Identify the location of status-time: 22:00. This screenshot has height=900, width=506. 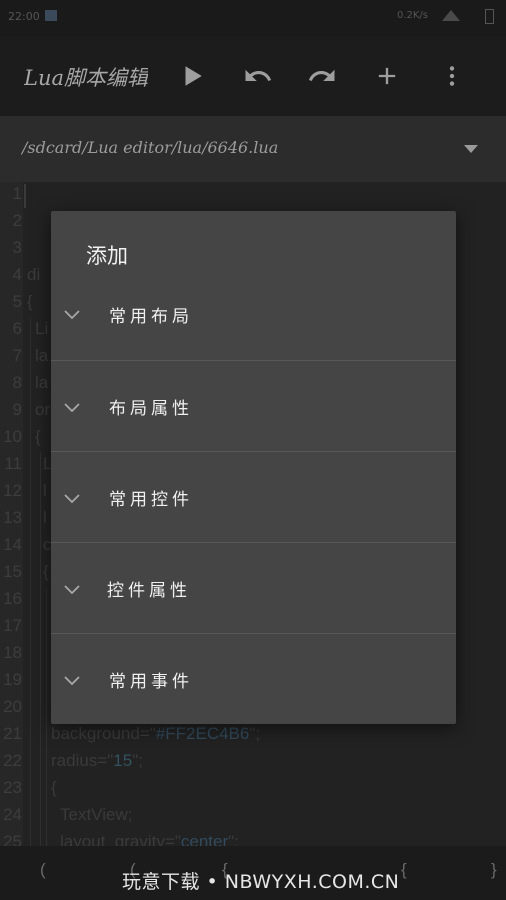
(24, 16).